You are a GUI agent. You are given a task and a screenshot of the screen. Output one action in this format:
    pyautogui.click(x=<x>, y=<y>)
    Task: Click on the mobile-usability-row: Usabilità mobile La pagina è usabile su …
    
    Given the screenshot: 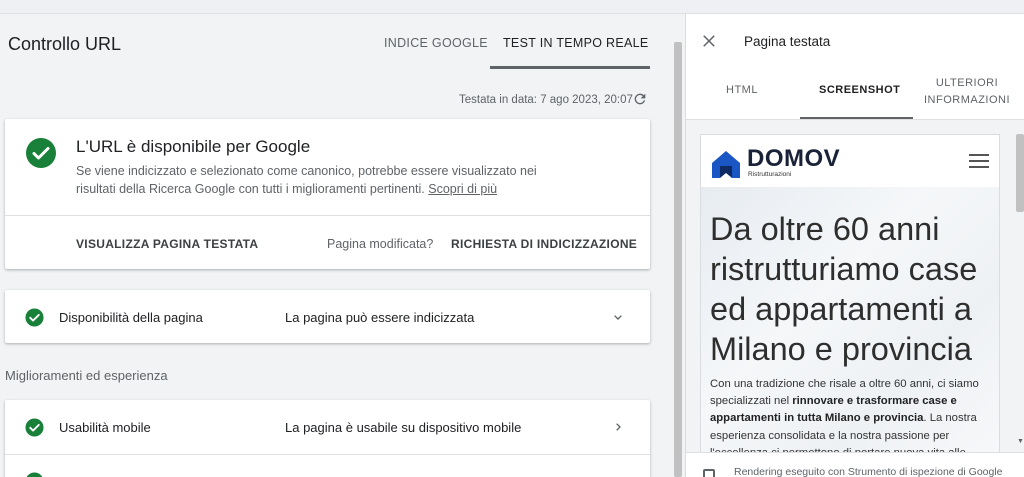 What is the action you would take?
    pyautogui.click(x=327, y=427)
    